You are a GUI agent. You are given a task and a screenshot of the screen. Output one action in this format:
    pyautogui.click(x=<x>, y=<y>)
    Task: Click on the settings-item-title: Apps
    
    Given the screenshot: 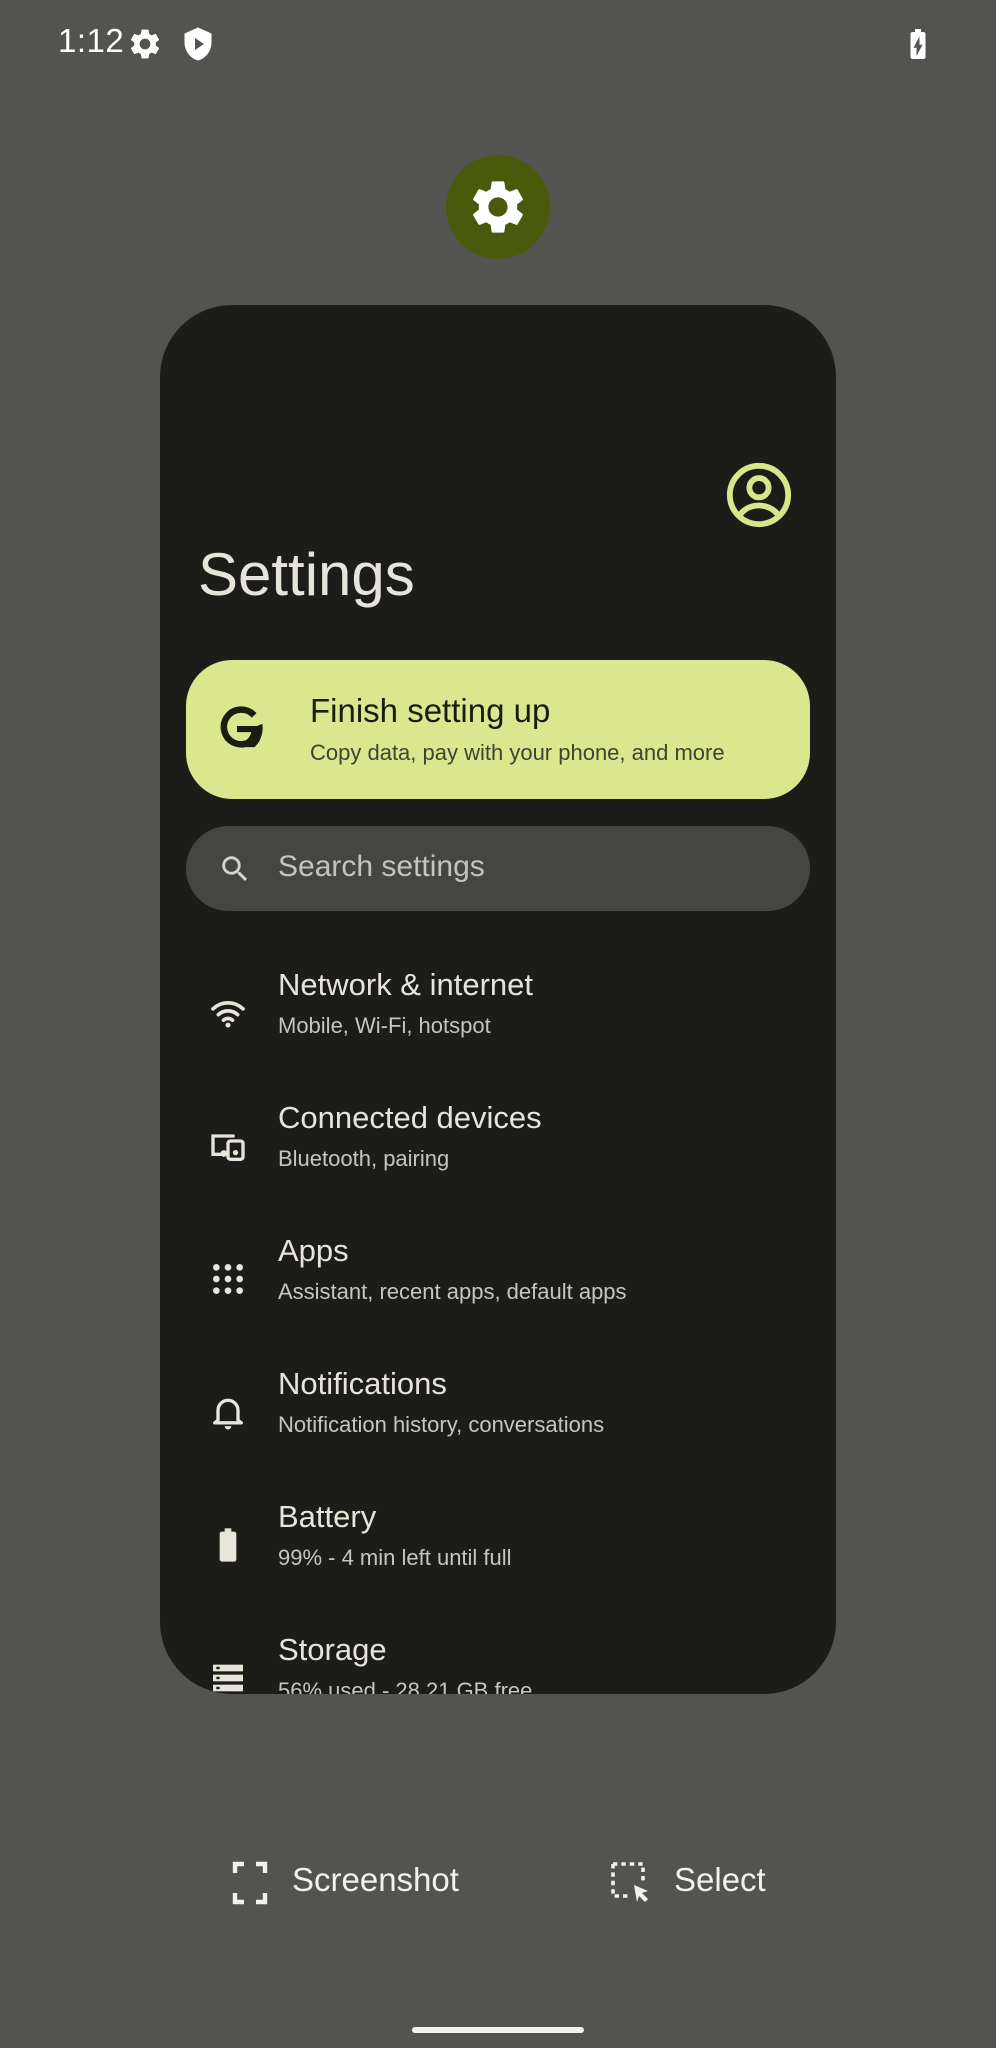 What is the action you would take?
    pyautogui.click(x=313, y=1250)
    